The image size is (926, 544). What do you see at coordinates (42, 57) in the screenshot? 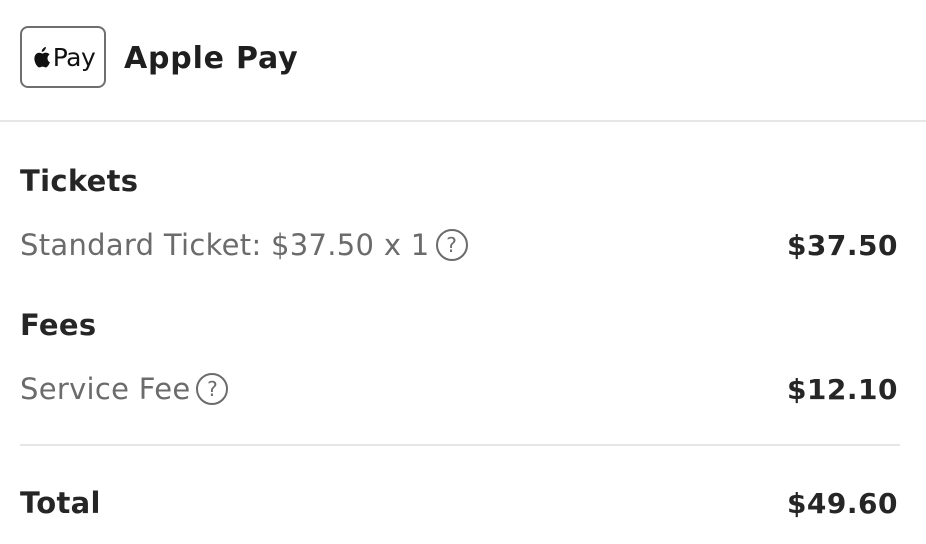
I see `apple-logo-icon` at bounding box center [42, 57].